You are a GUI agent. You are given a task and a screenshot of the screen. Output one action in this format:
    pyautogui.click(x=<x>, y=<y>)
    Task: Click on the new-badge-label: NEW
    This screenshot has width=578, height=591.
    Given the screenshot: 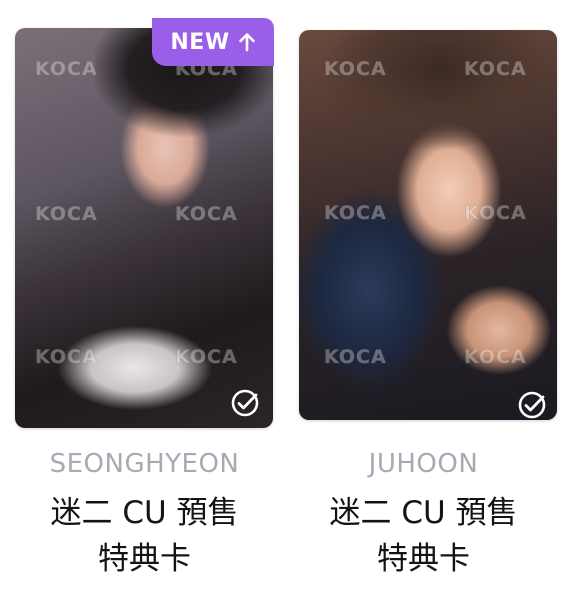 What is the action you would take?
    pyautogui.click(x=200, y=42)
    